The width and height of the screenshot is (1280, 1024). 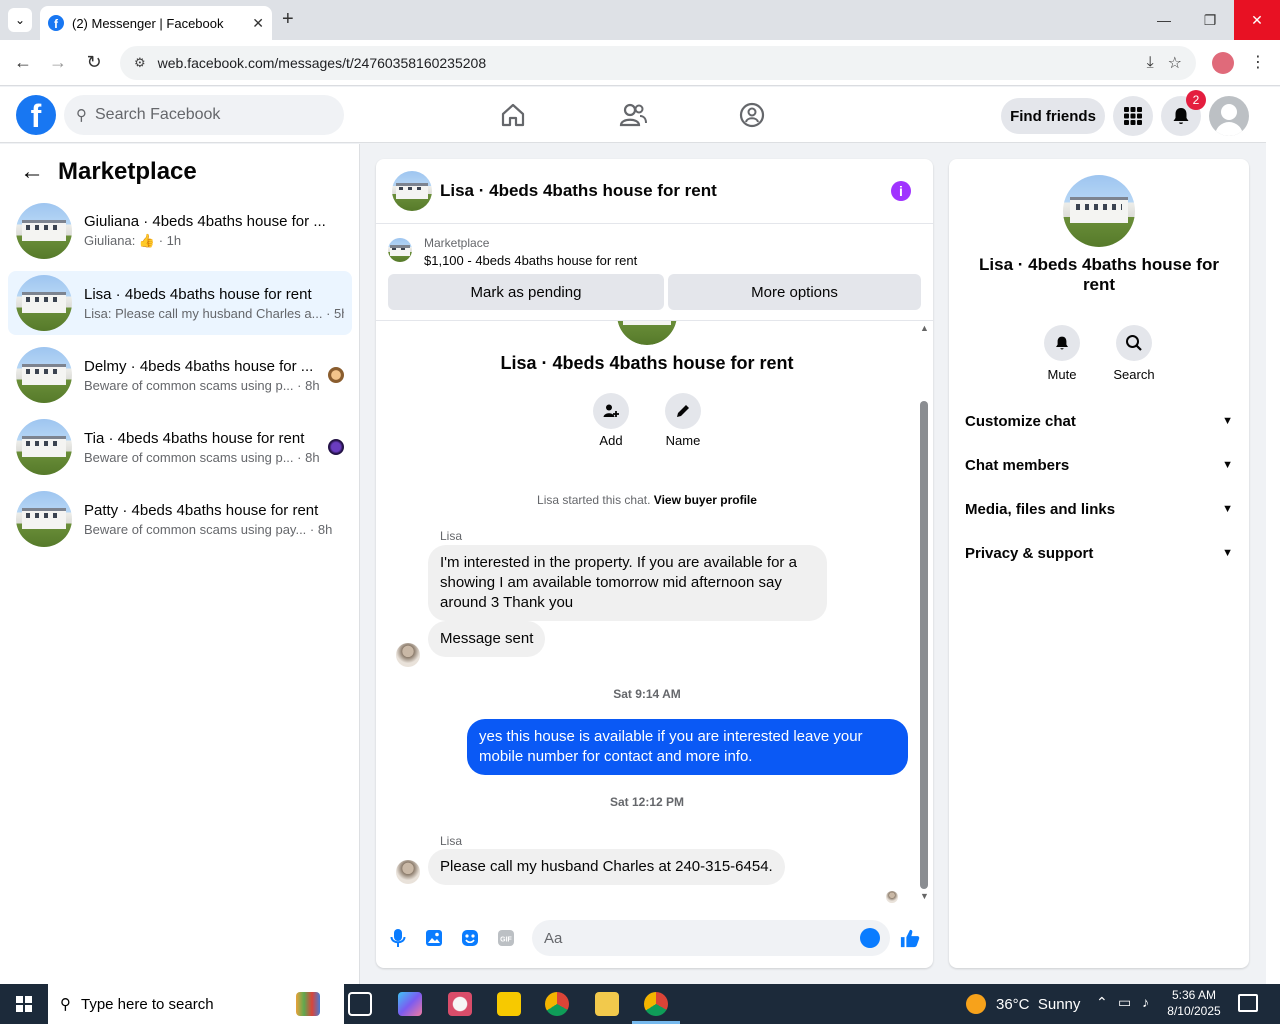 What do you see at coordinates (56, 23) in the screenshot?
I see `facebook-favicon-icon: f` at bounding box center [56, 23].